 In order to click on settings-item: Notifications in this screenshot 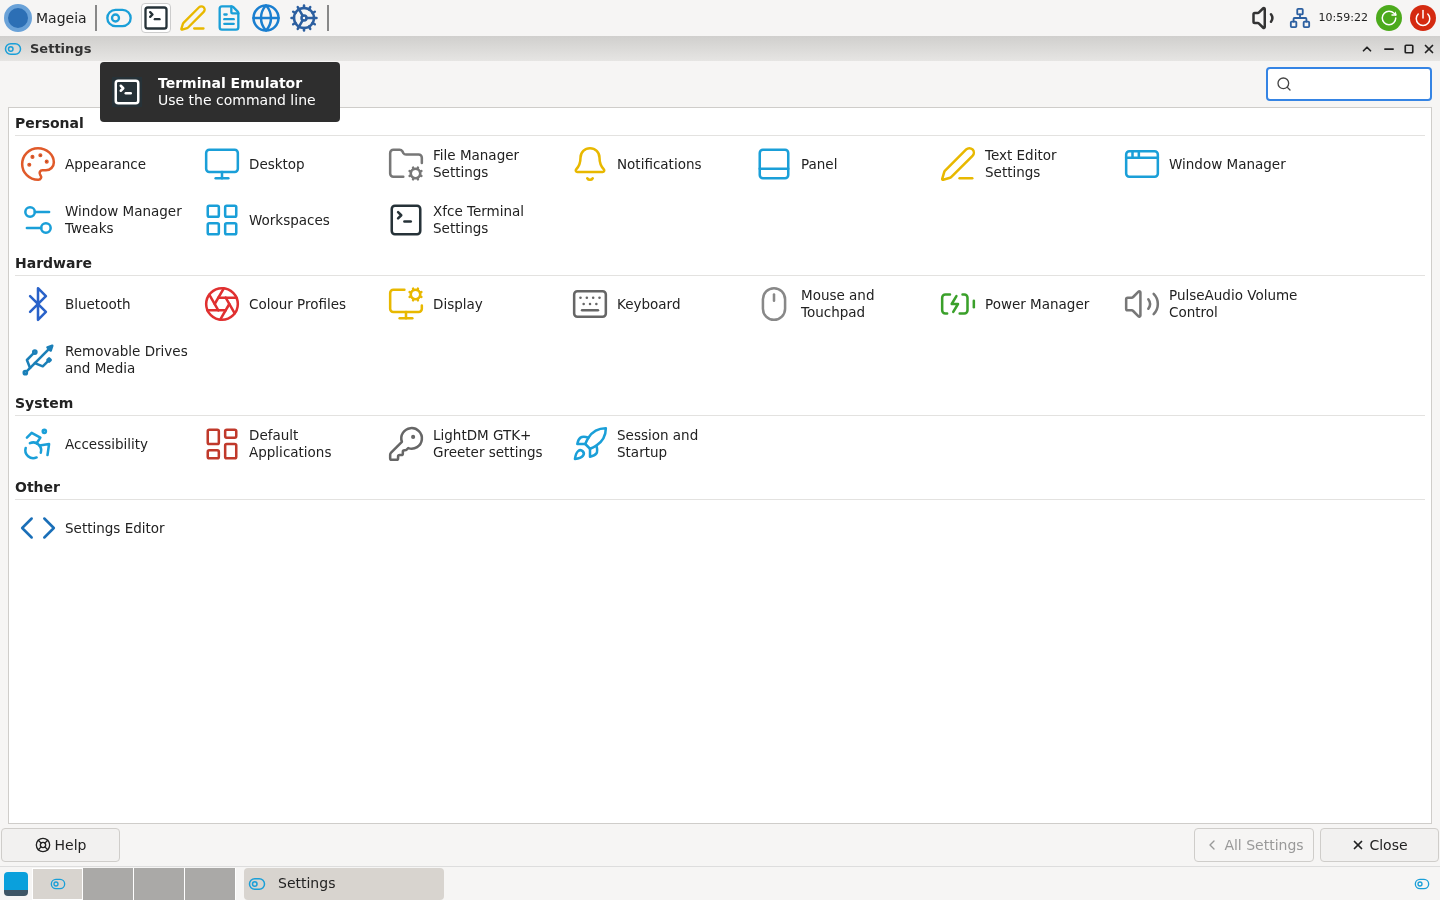, I will do `click(659, 164)`.